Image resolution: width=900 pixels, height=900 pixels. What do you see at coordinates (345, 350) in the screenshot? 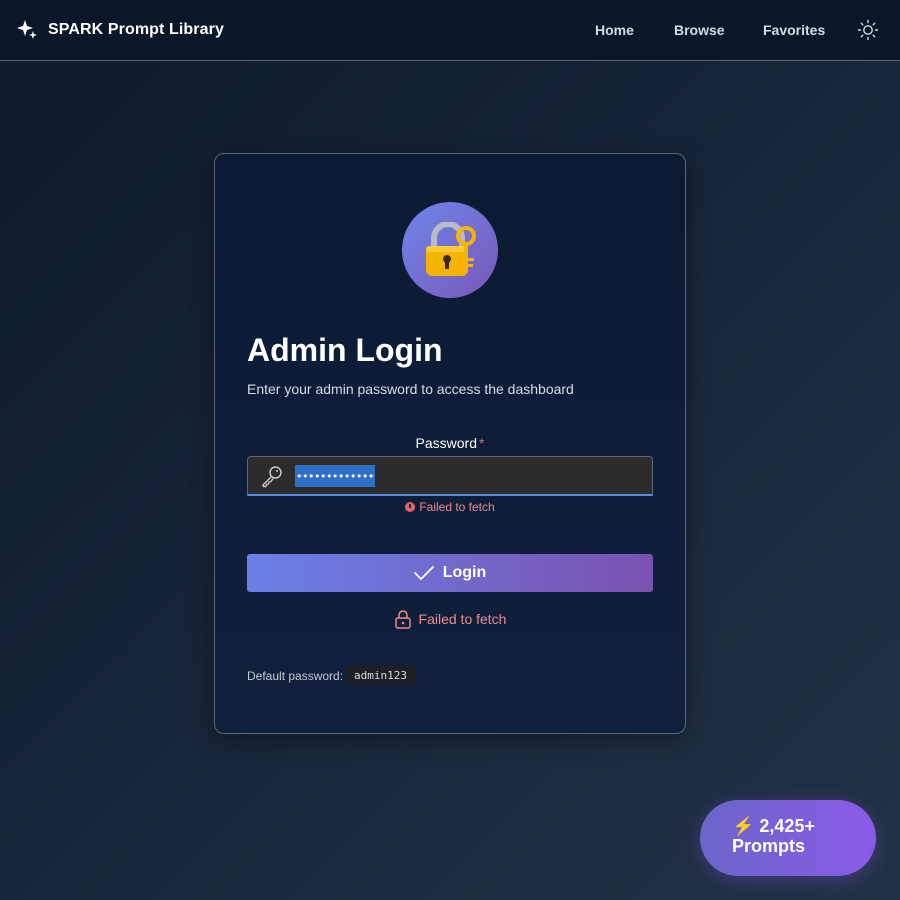
I see `page-title: Admin Login` at bounding box center [345, 350].